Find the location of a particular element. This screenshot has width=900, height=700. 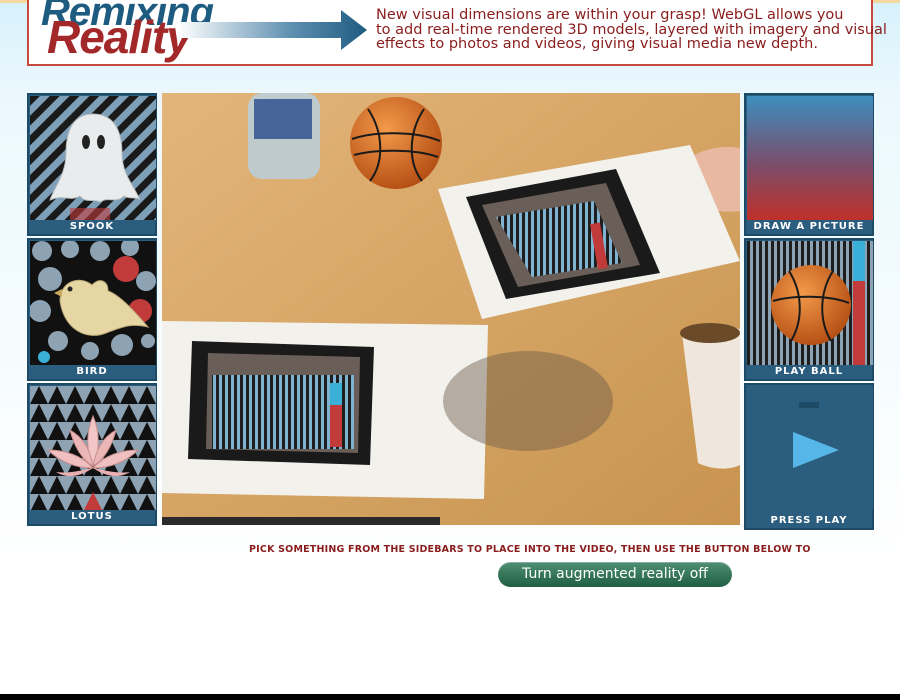

sidebar-item-label: SPOOK is located at coordinates (92, 226).